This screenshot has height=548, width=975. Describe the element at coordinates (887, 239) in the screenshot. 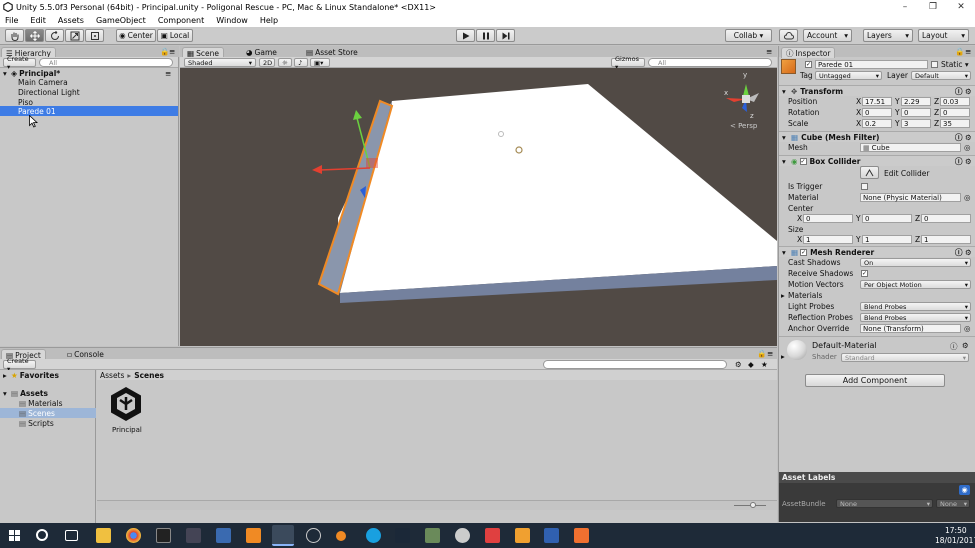

I see `size-y-field: 1` at that location.